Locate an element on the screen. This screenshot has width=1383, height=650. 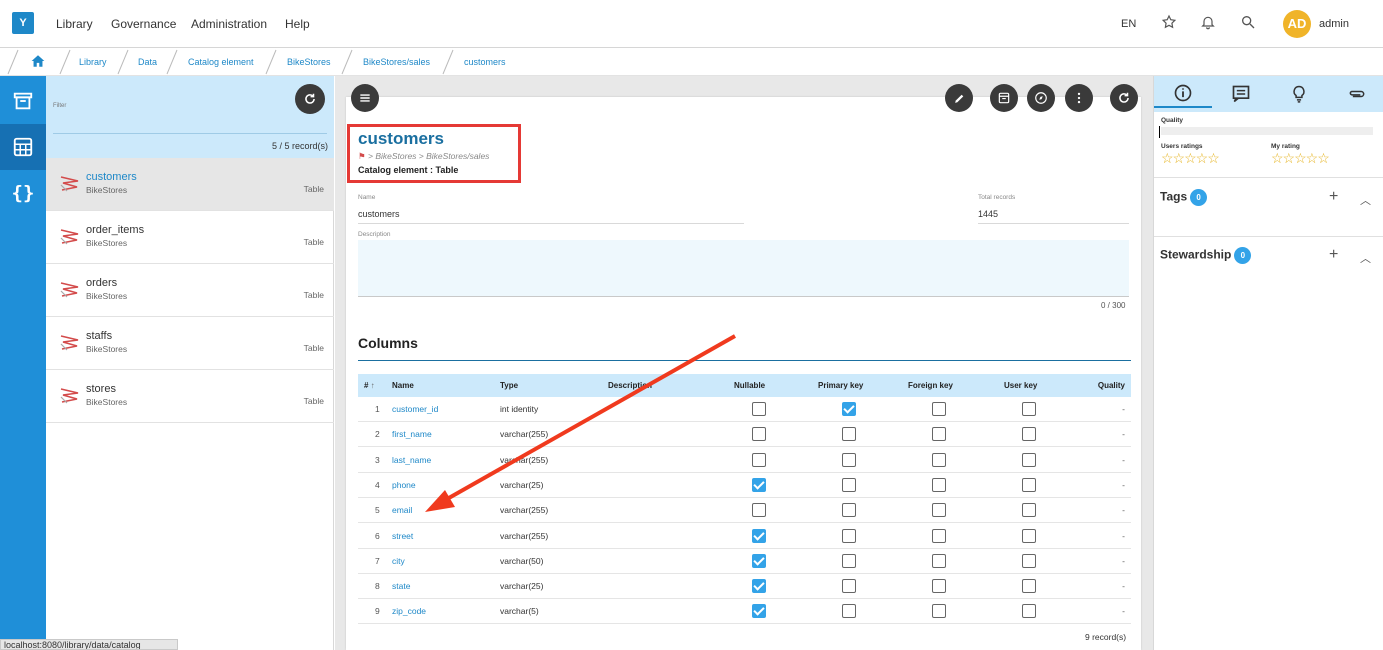
crumb-library: Library is located at coordinates (93, 62).